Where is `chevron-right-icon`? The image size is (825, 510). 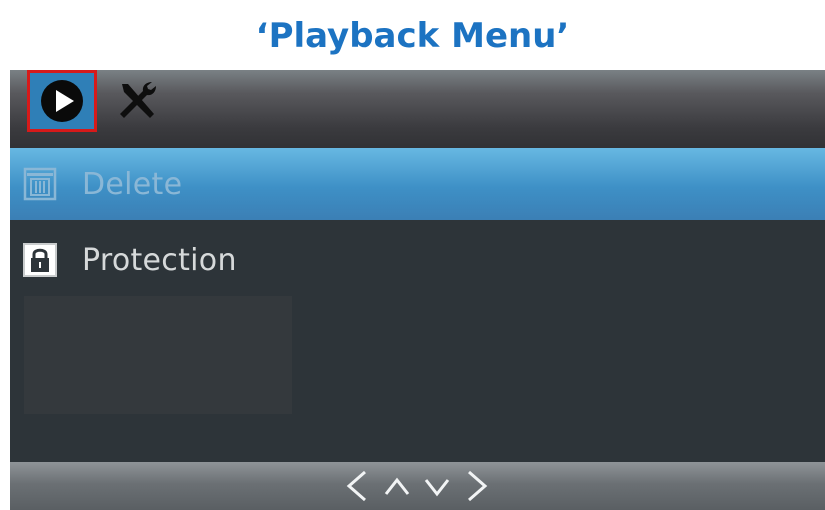 chevron-right-icon is located at coordinates (477, 486).